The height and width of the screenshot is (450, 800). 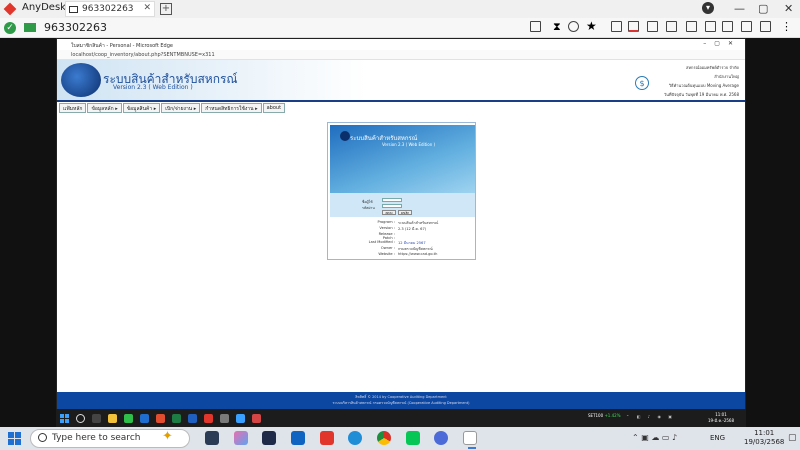 What do you see at coordinates (30, 27) in the screenshot?
I see `remote-screen-icon` at bounding box center [30, 27].